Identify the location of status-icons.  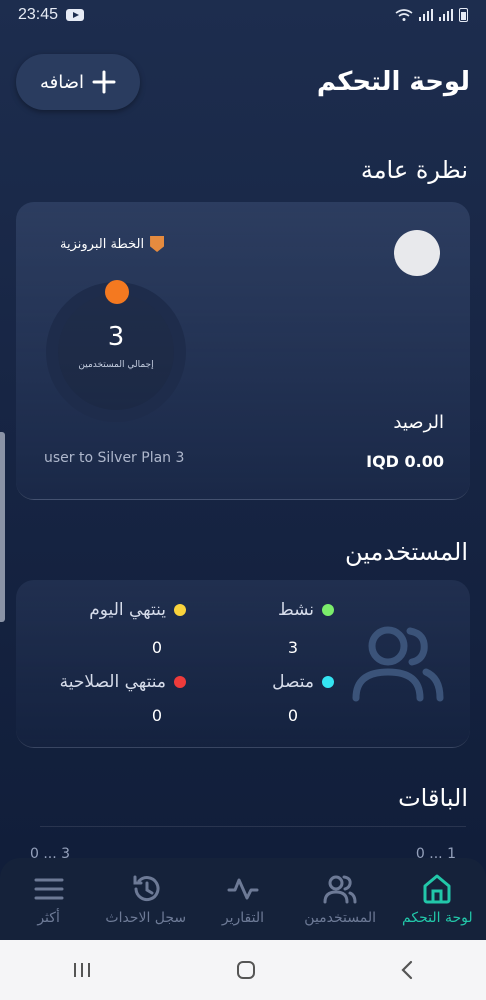
(431, 15).